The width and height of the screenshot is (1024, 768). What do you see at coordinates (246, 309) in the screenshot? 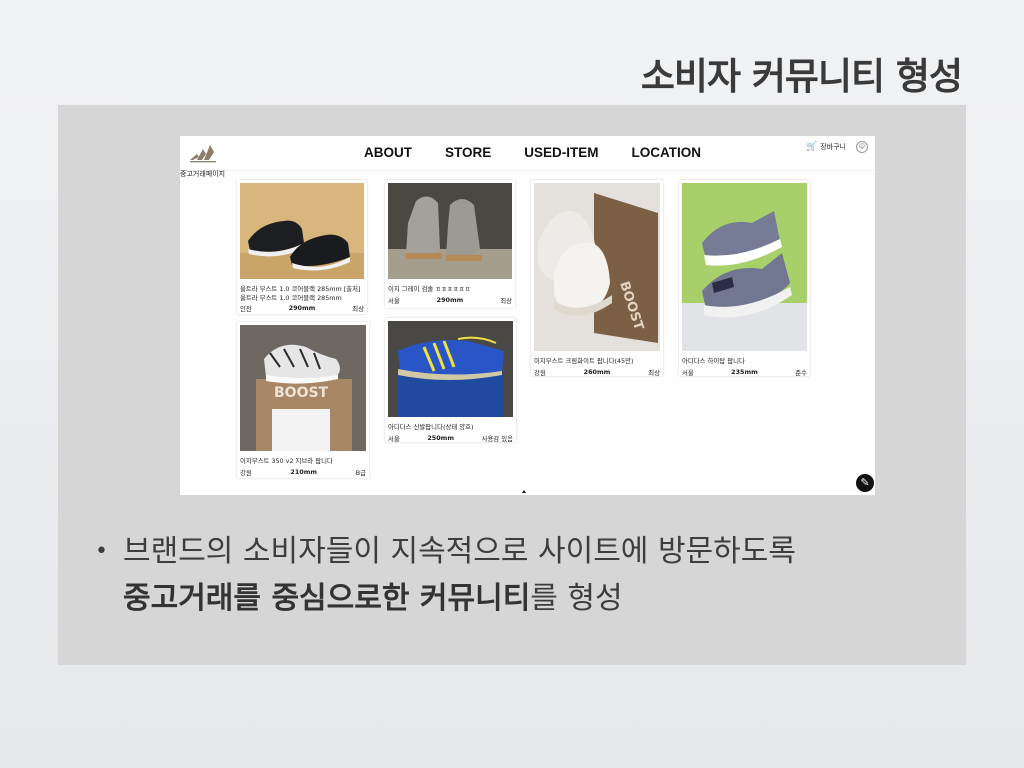
I see `product-region: 인천` at bounding box center [246, 309].